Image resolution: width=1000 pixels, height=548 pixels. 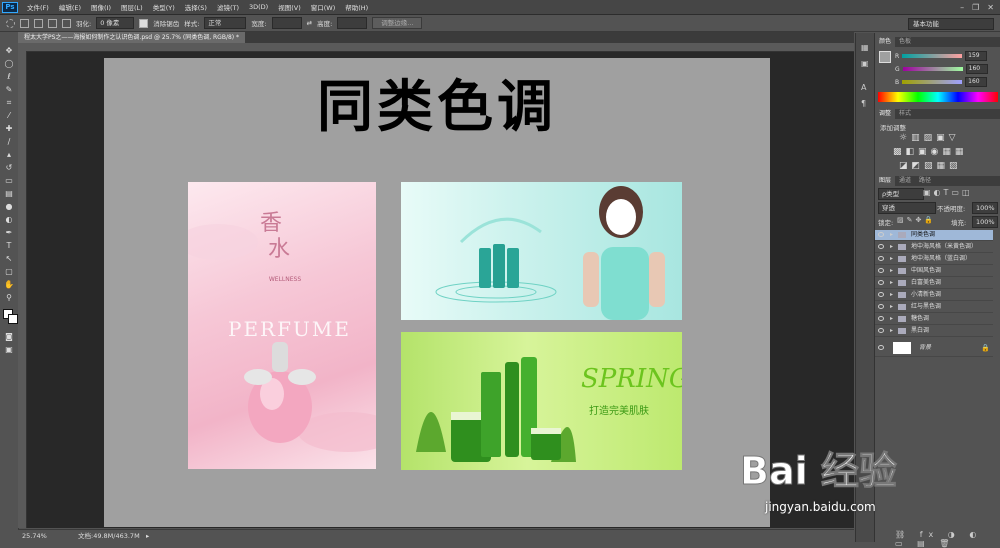 What do you see at coordinates (976, 56) in the screenshot?
I see `r-value: 159` at bounding box center [976, 56].